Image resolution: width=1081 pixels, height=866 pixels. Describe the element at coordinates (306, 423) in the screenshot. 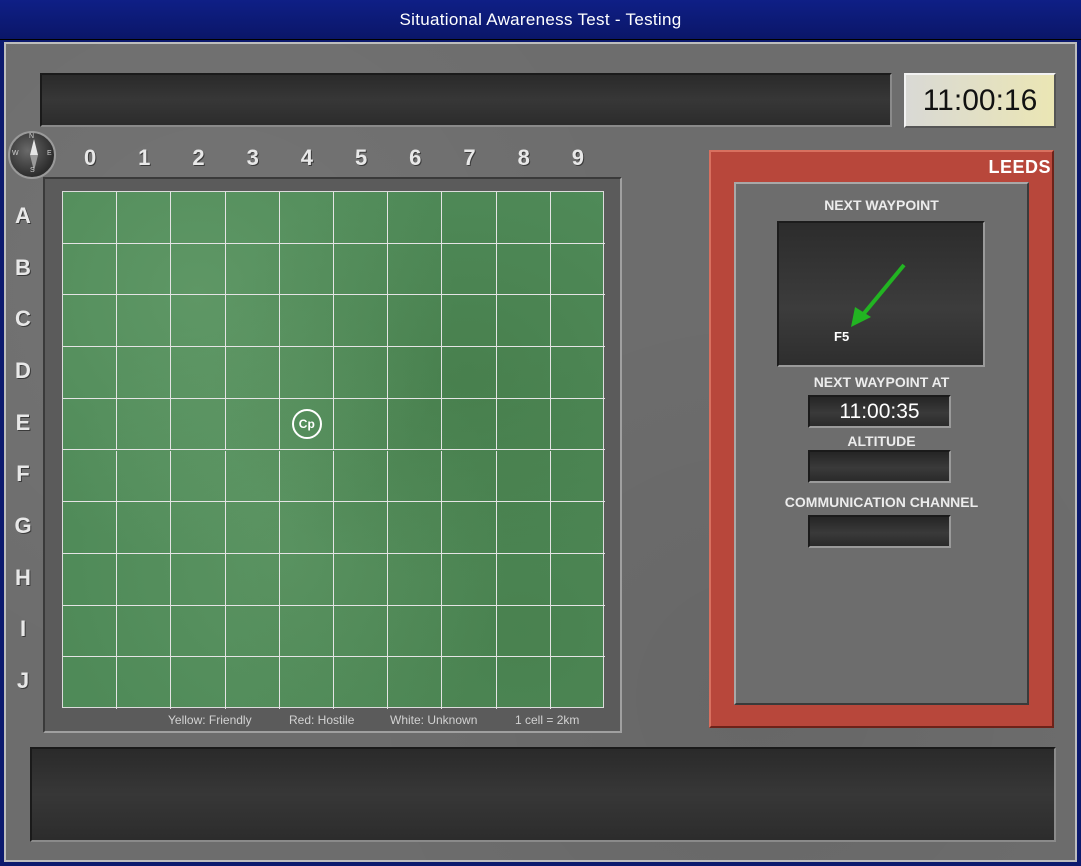

I see `map-marker: Cp` at that location.